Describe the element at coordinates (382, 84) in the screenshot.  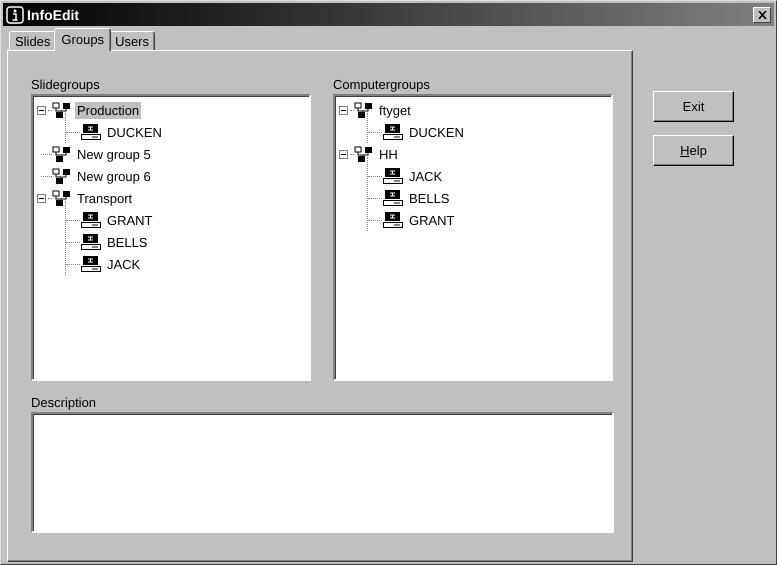
I see `panel-label: Computergroups` at that location.